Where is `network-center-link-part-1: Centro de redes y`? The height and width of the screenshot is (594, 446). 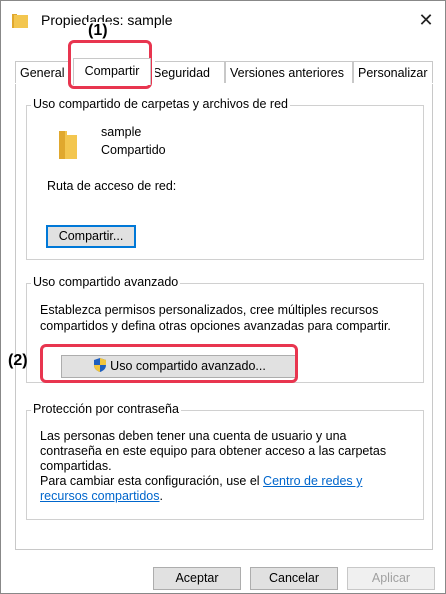
network-center-link-part-1: Centro de redes y is located at coordinates (312, 481).